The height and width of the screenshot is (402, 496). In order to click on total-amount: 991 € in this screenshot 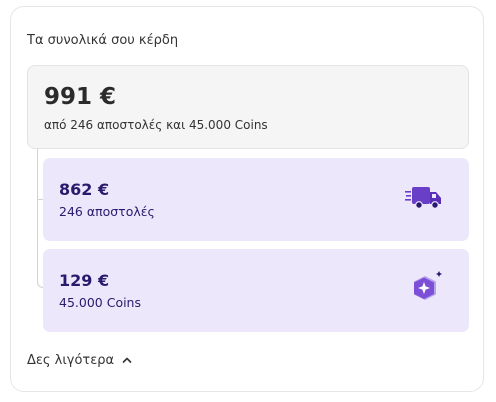, I will do `click(80, 97)`.